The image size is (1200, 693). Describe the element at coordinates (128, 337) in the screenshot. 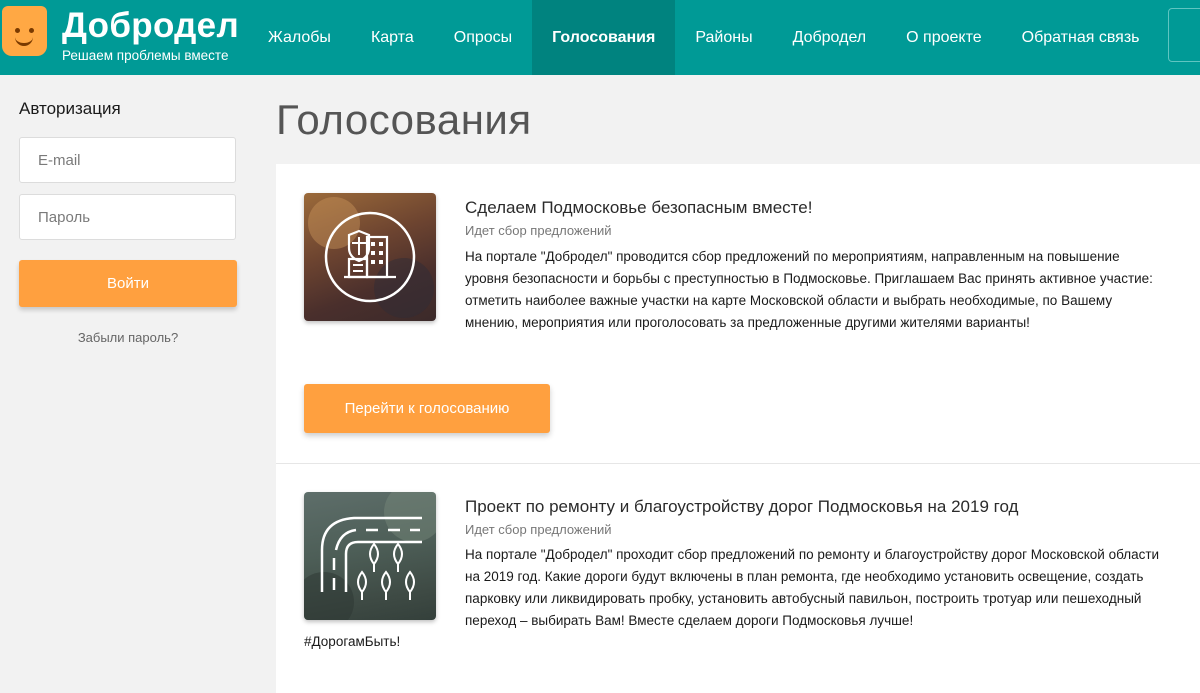

I see `forgot-password-link: Забыли пароль?` at that location.